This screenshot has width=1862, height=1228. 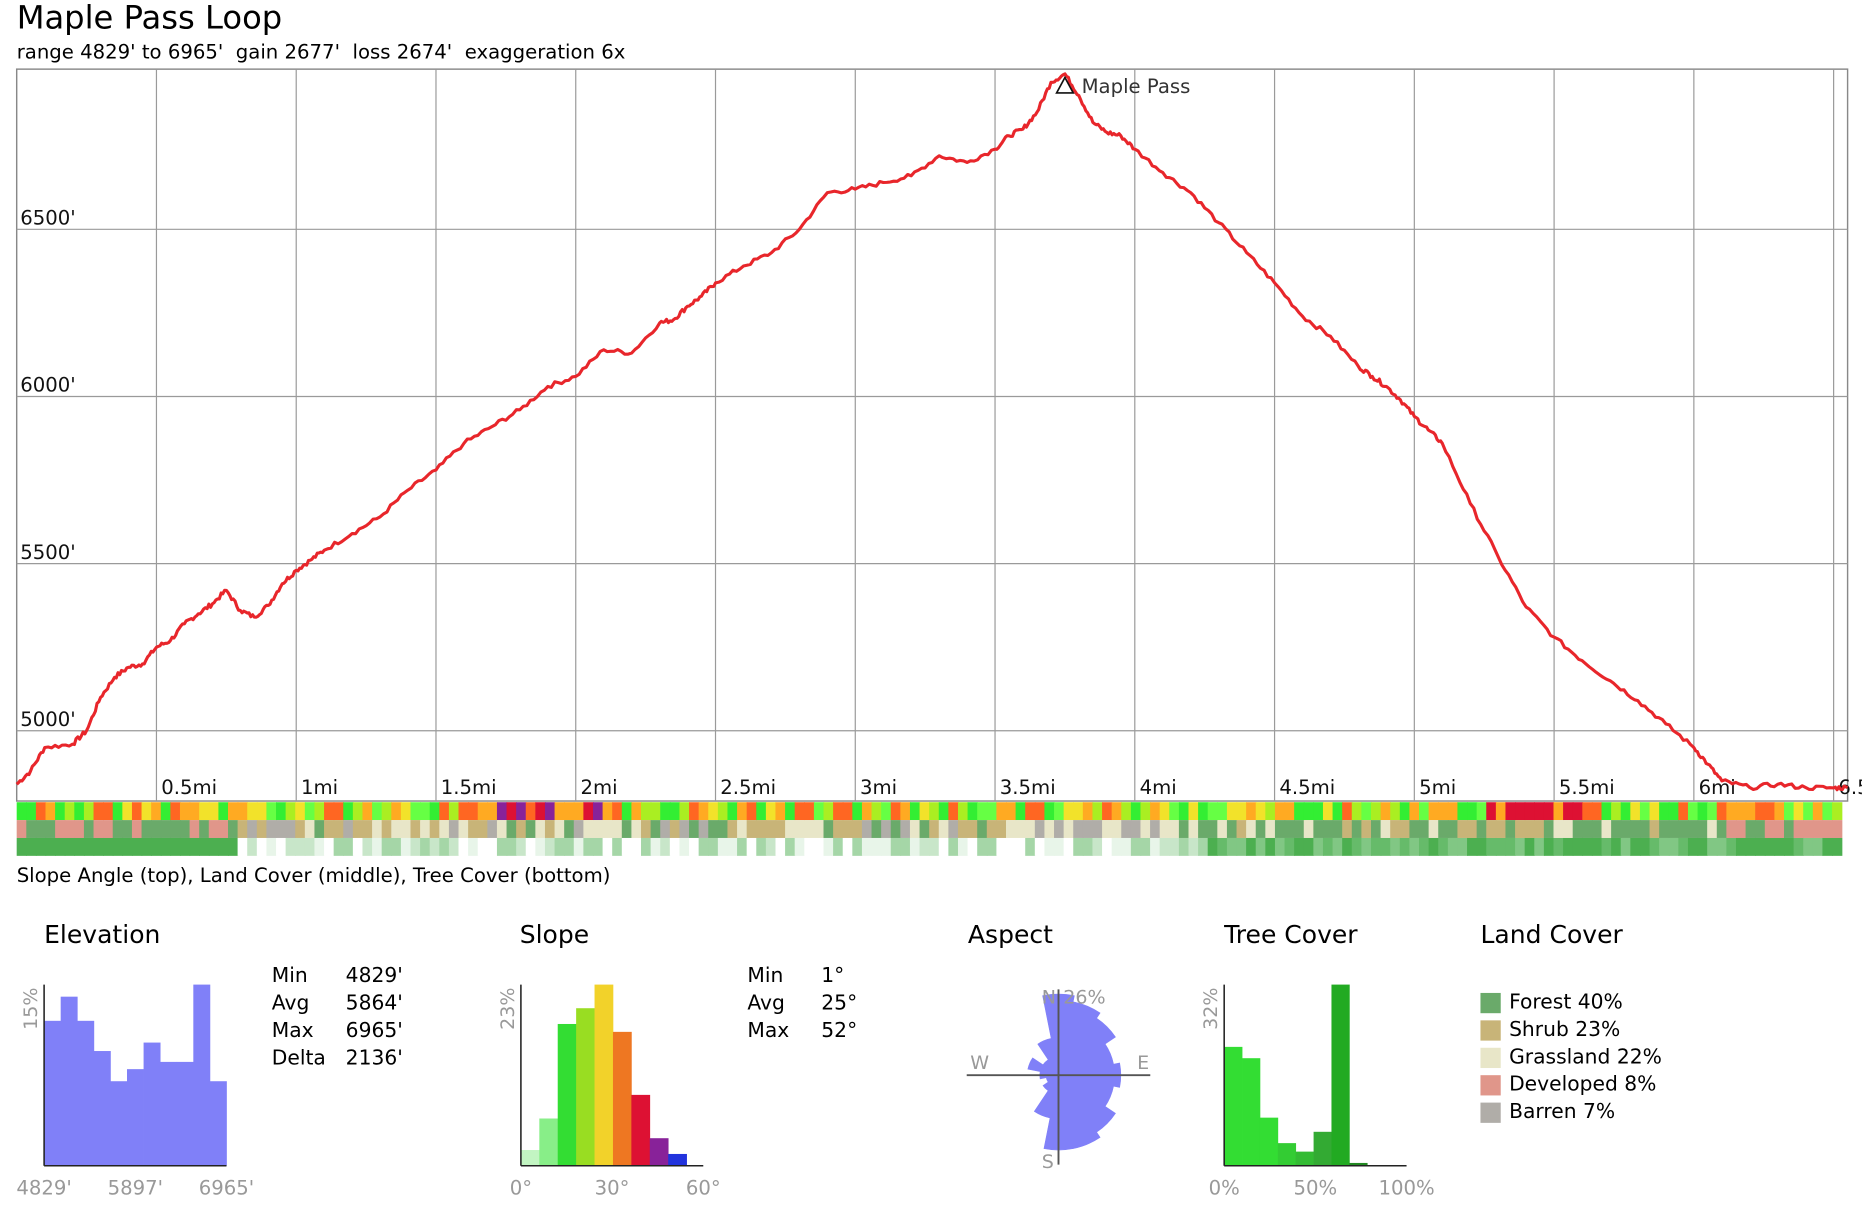 What do you see at coordinates (839, 1031) in the screenshot?
I see `slope-stat-value: 52°` at bounding box center [839, 1031].